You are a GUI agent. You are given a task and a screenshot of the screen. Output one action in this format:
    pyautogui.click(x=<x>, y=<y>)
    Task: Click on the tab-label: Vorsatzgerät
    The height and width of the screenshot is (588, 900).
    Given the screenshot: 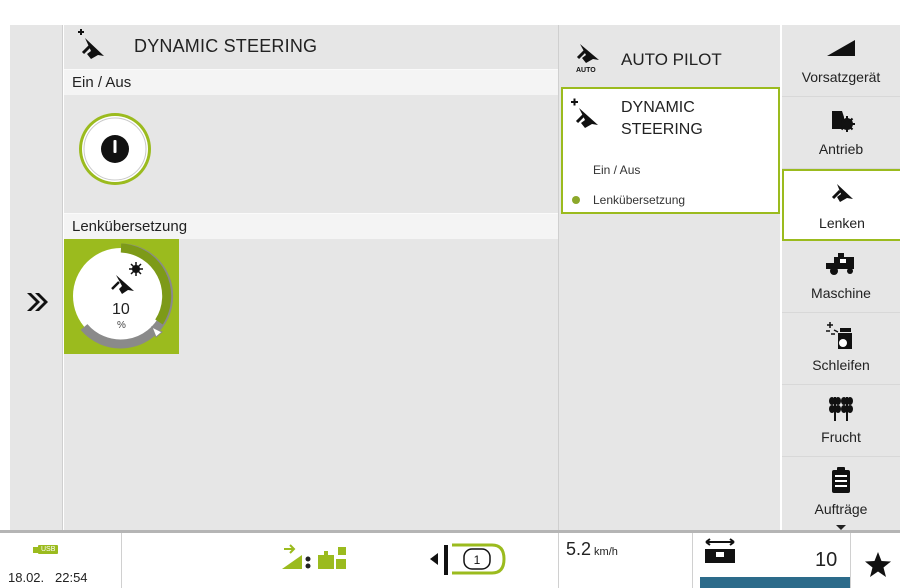 What is the action you would take?
    pyautogui.click(x=841, y=77)
    